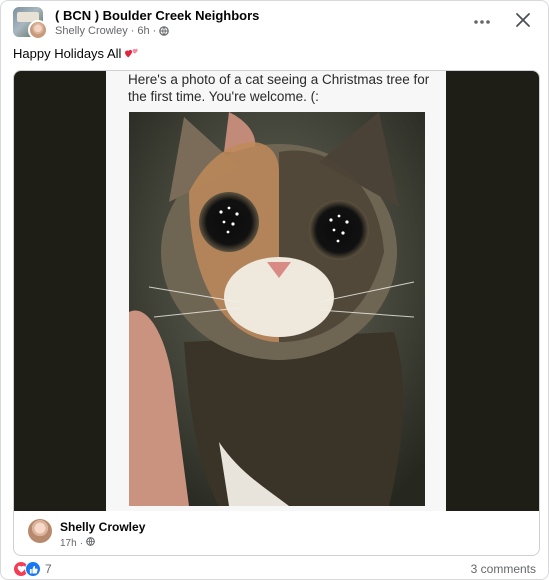  Describe the element at coordinates (503, 569) in the screenshot. I see `comments-count-link: 3 comments` at that location.